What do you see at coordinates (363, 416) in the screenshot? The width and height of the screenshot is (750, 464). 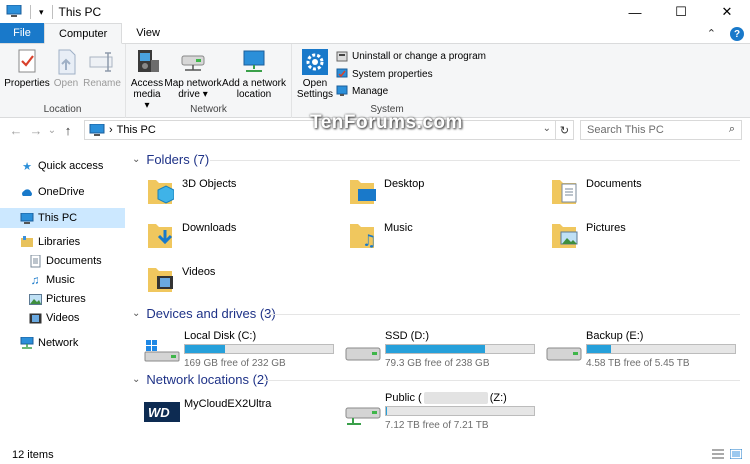 I see `network-drive-icon` at bounding box center [363, 416].